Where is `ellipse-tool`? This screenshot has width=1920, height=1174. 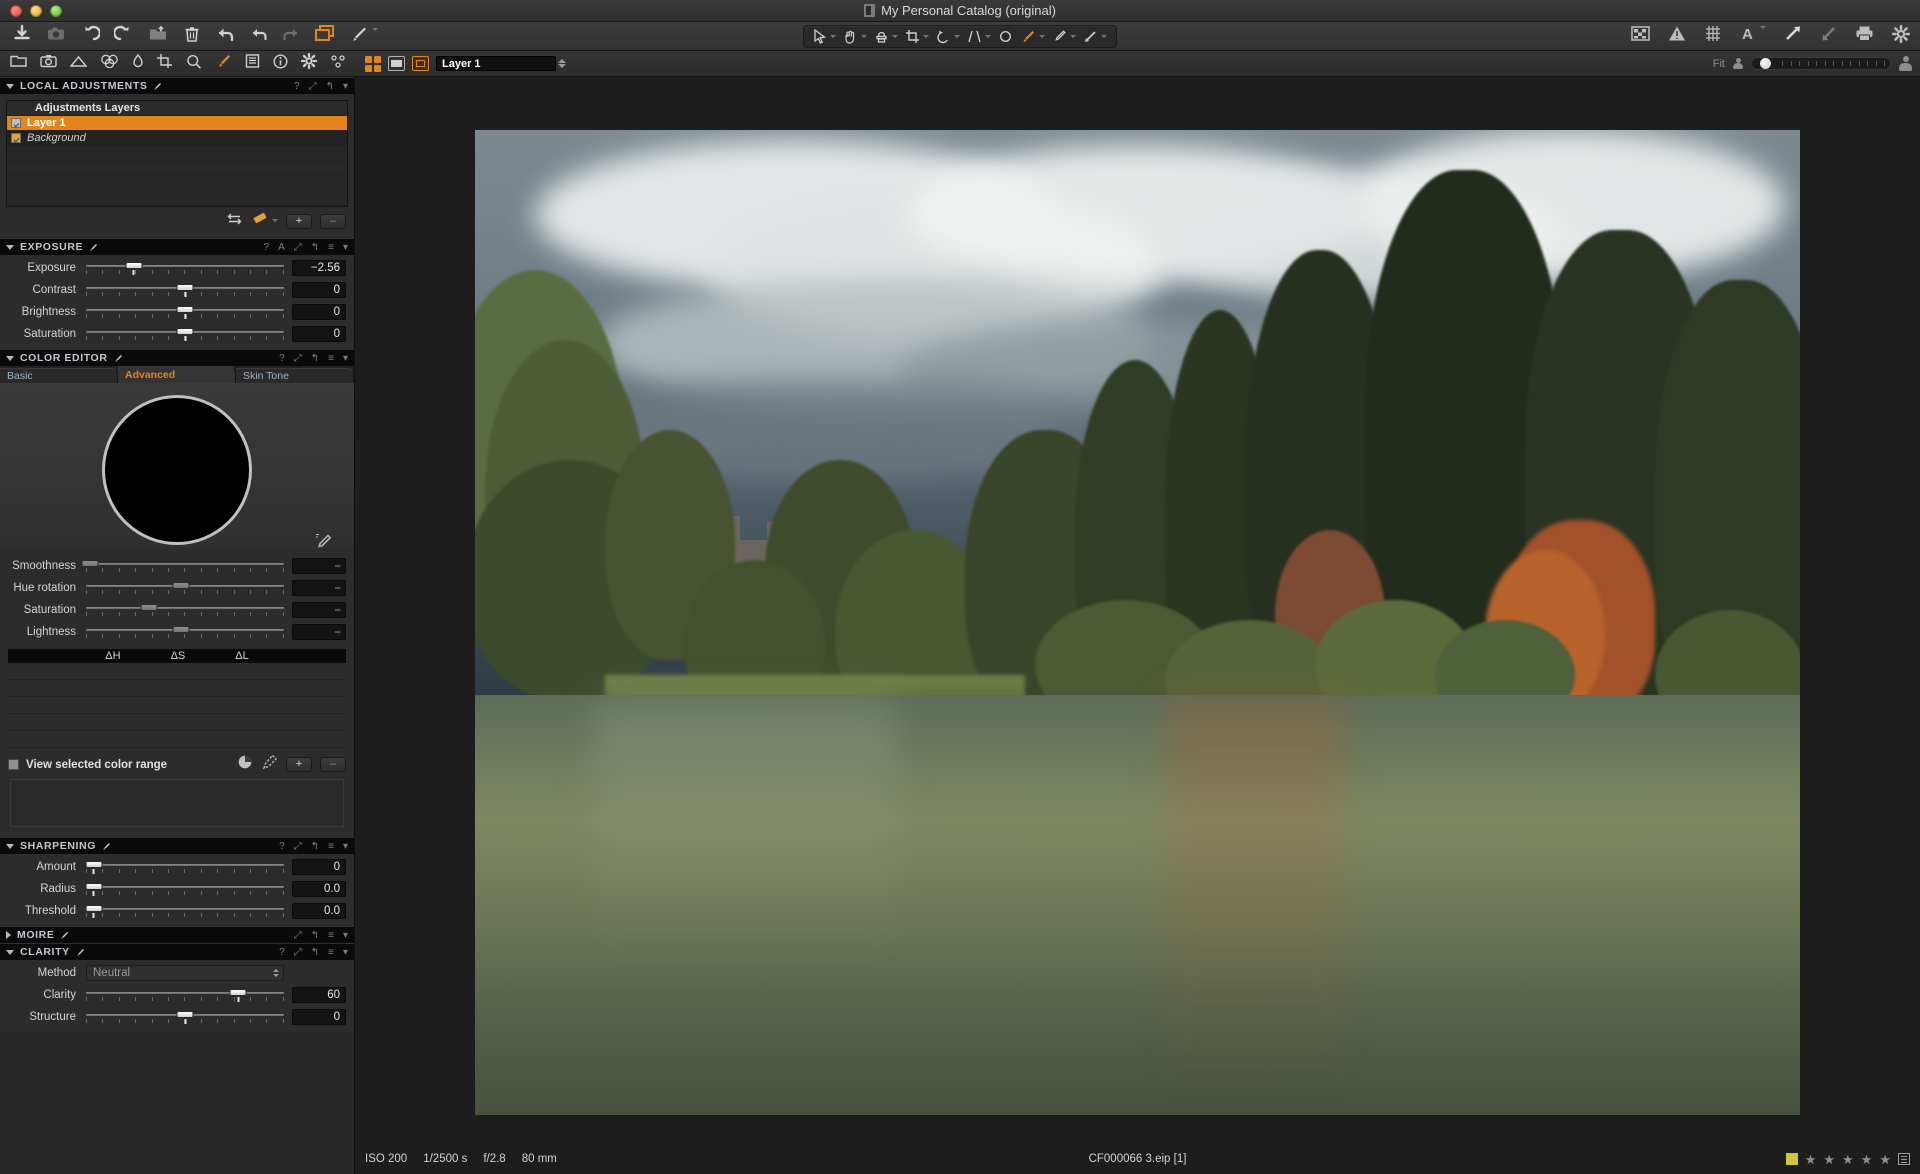 ellipse-tool is located at coordinates (1005, 36).